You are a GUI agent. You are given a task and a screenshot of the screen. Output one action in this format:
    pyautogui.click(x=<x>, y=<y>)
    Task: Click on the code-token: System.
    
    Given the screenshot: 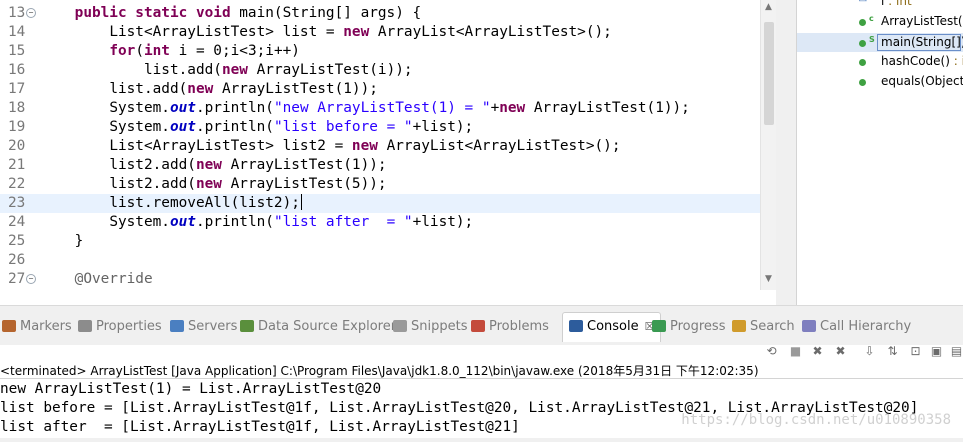 What is the action you would take?
    pyautogui.click(x=139, y=222)
    